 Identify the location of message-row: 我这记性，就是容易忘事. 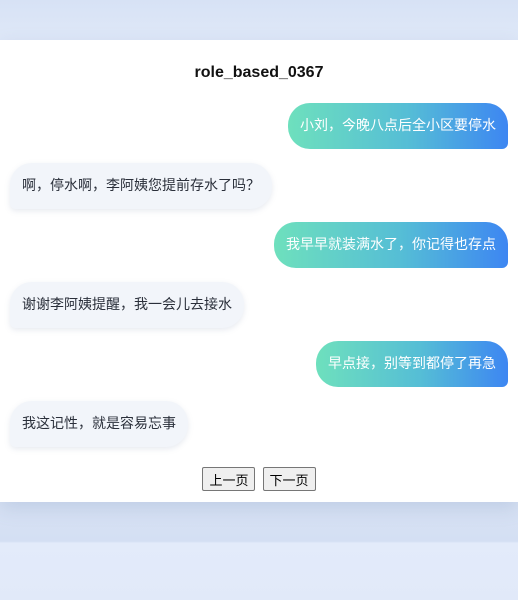
(259, 424).